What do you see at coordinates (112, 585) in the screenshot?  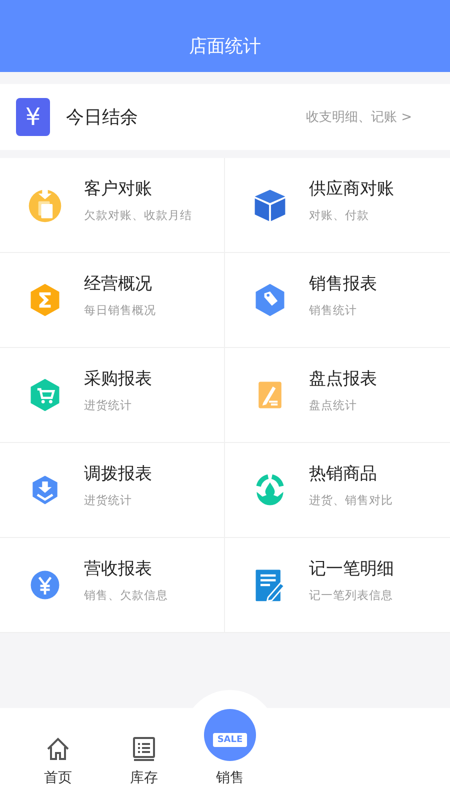 I see `menu-tile: 营收报表 销售、欠款信息` at bounding box center [112, 585].